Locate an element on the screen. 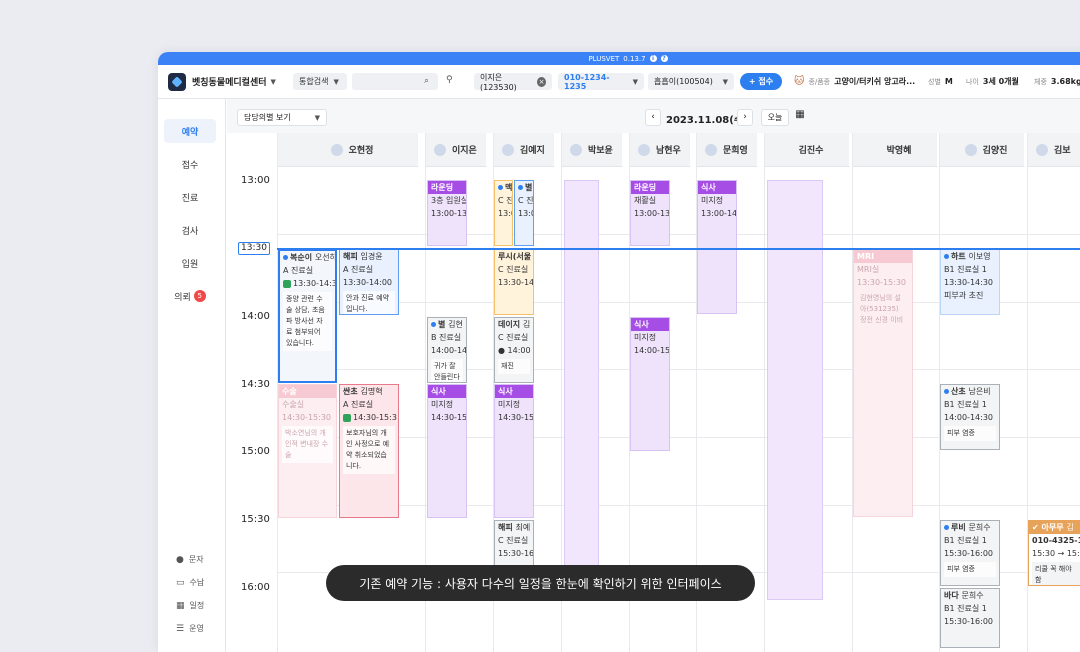 The width and height of the screenshot is (1080, 652). view-mode-label: 담당의별 보기 is located at coordinates (267, 117).